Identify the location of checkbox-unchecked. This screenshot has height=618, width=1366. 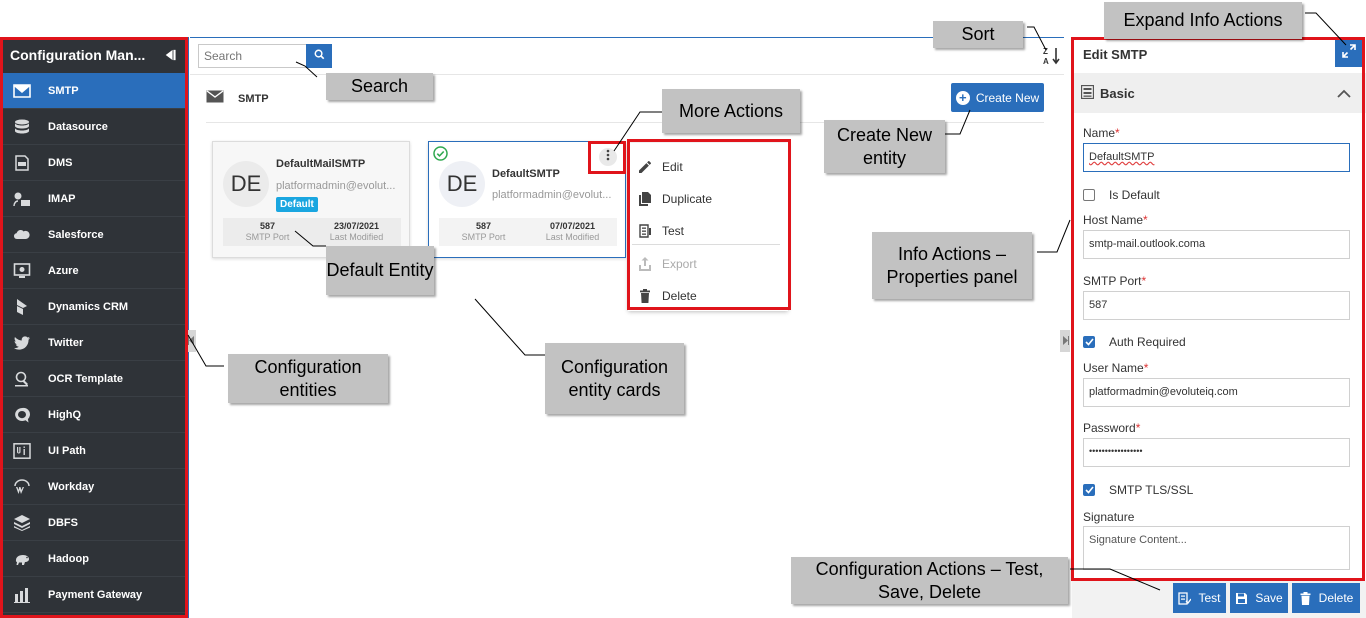
(1089, 195).